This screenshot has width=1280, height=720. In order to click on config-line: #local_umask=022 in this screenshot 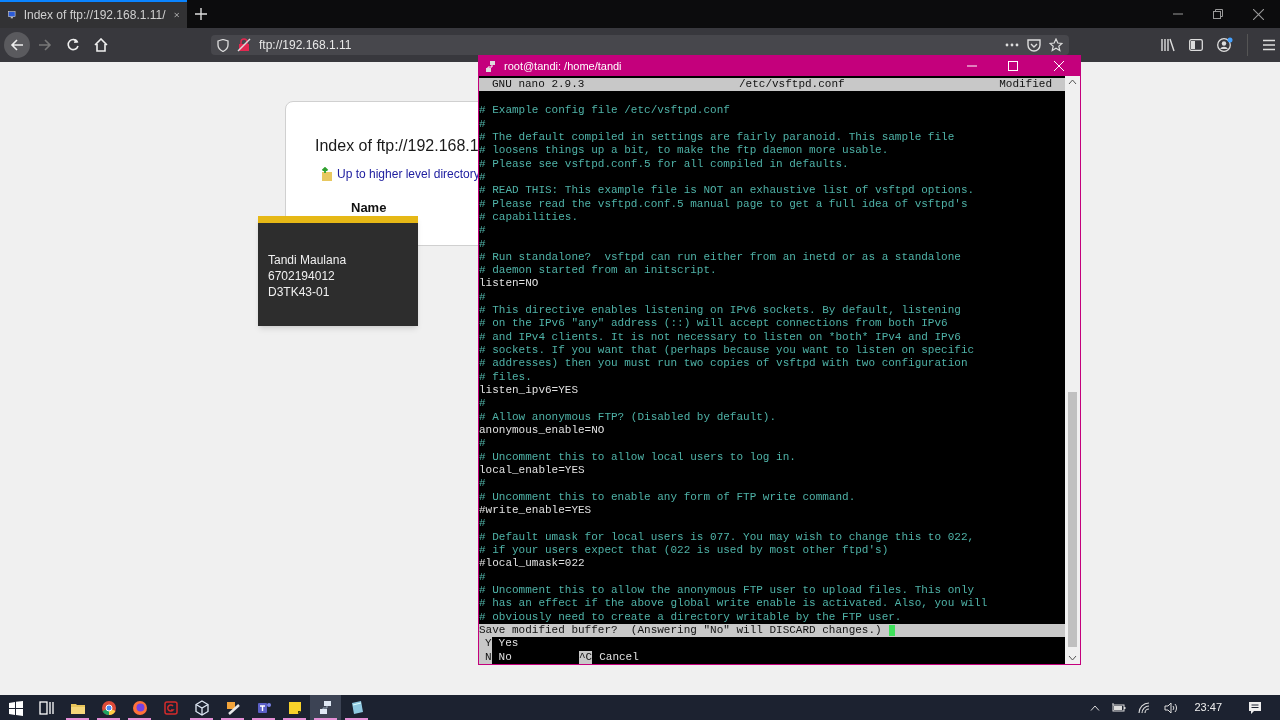, I will do `click(532, 564)`.